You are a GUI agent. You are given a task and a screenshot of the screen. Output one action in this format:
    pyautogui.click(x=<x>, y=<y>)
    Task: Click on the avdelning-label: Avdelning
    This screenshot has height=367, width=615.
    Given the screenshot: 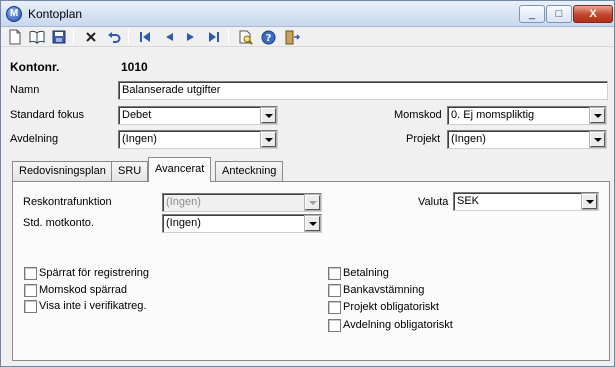 What is the action you would take?
    pyautogui.click(x=34, y=139)
    